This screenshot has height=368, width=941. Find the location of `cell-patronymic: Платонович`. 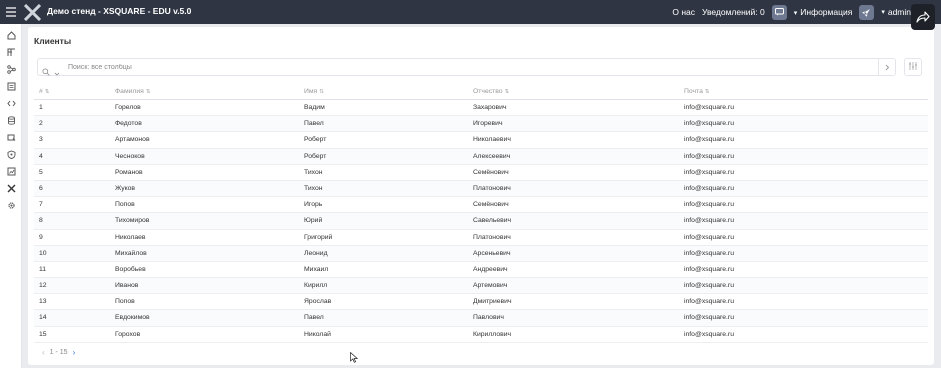

cell-patronymic: Платонович is located at coordinates (492, 237).